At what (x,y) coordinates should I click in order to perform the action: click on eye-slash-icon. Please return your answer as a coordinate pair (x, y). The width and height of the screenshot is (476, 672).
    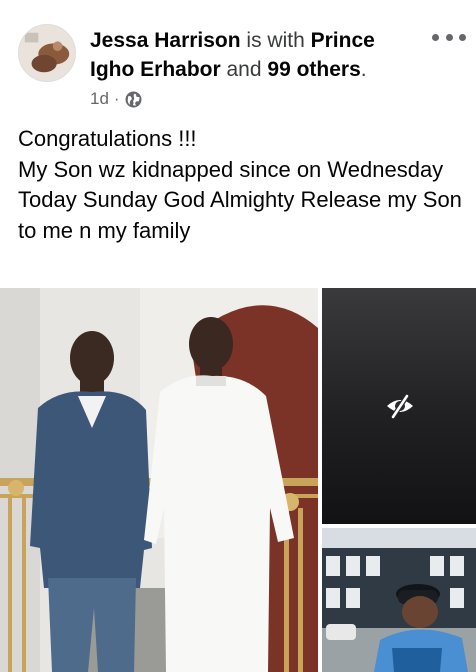
    Looking at the image, I should click on (400, 406).